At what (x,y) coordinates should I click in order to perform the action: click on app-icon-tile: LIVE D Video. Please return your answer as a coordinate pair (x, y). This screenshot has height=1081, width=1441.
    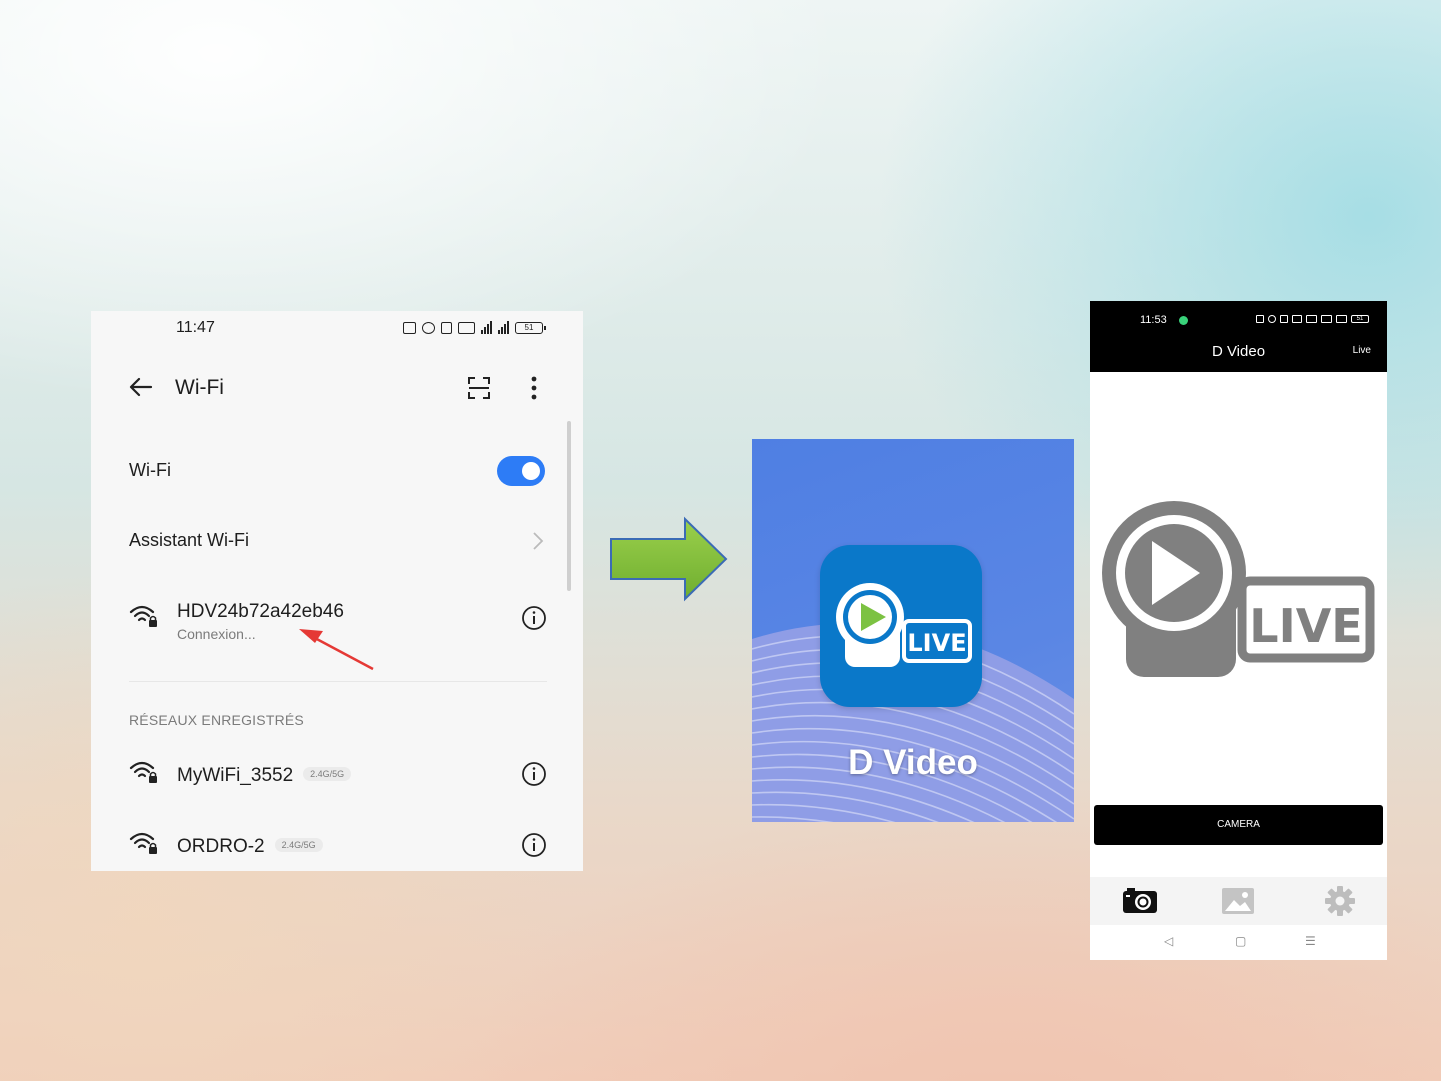
    Looking at the image, I should click on (913, 630).